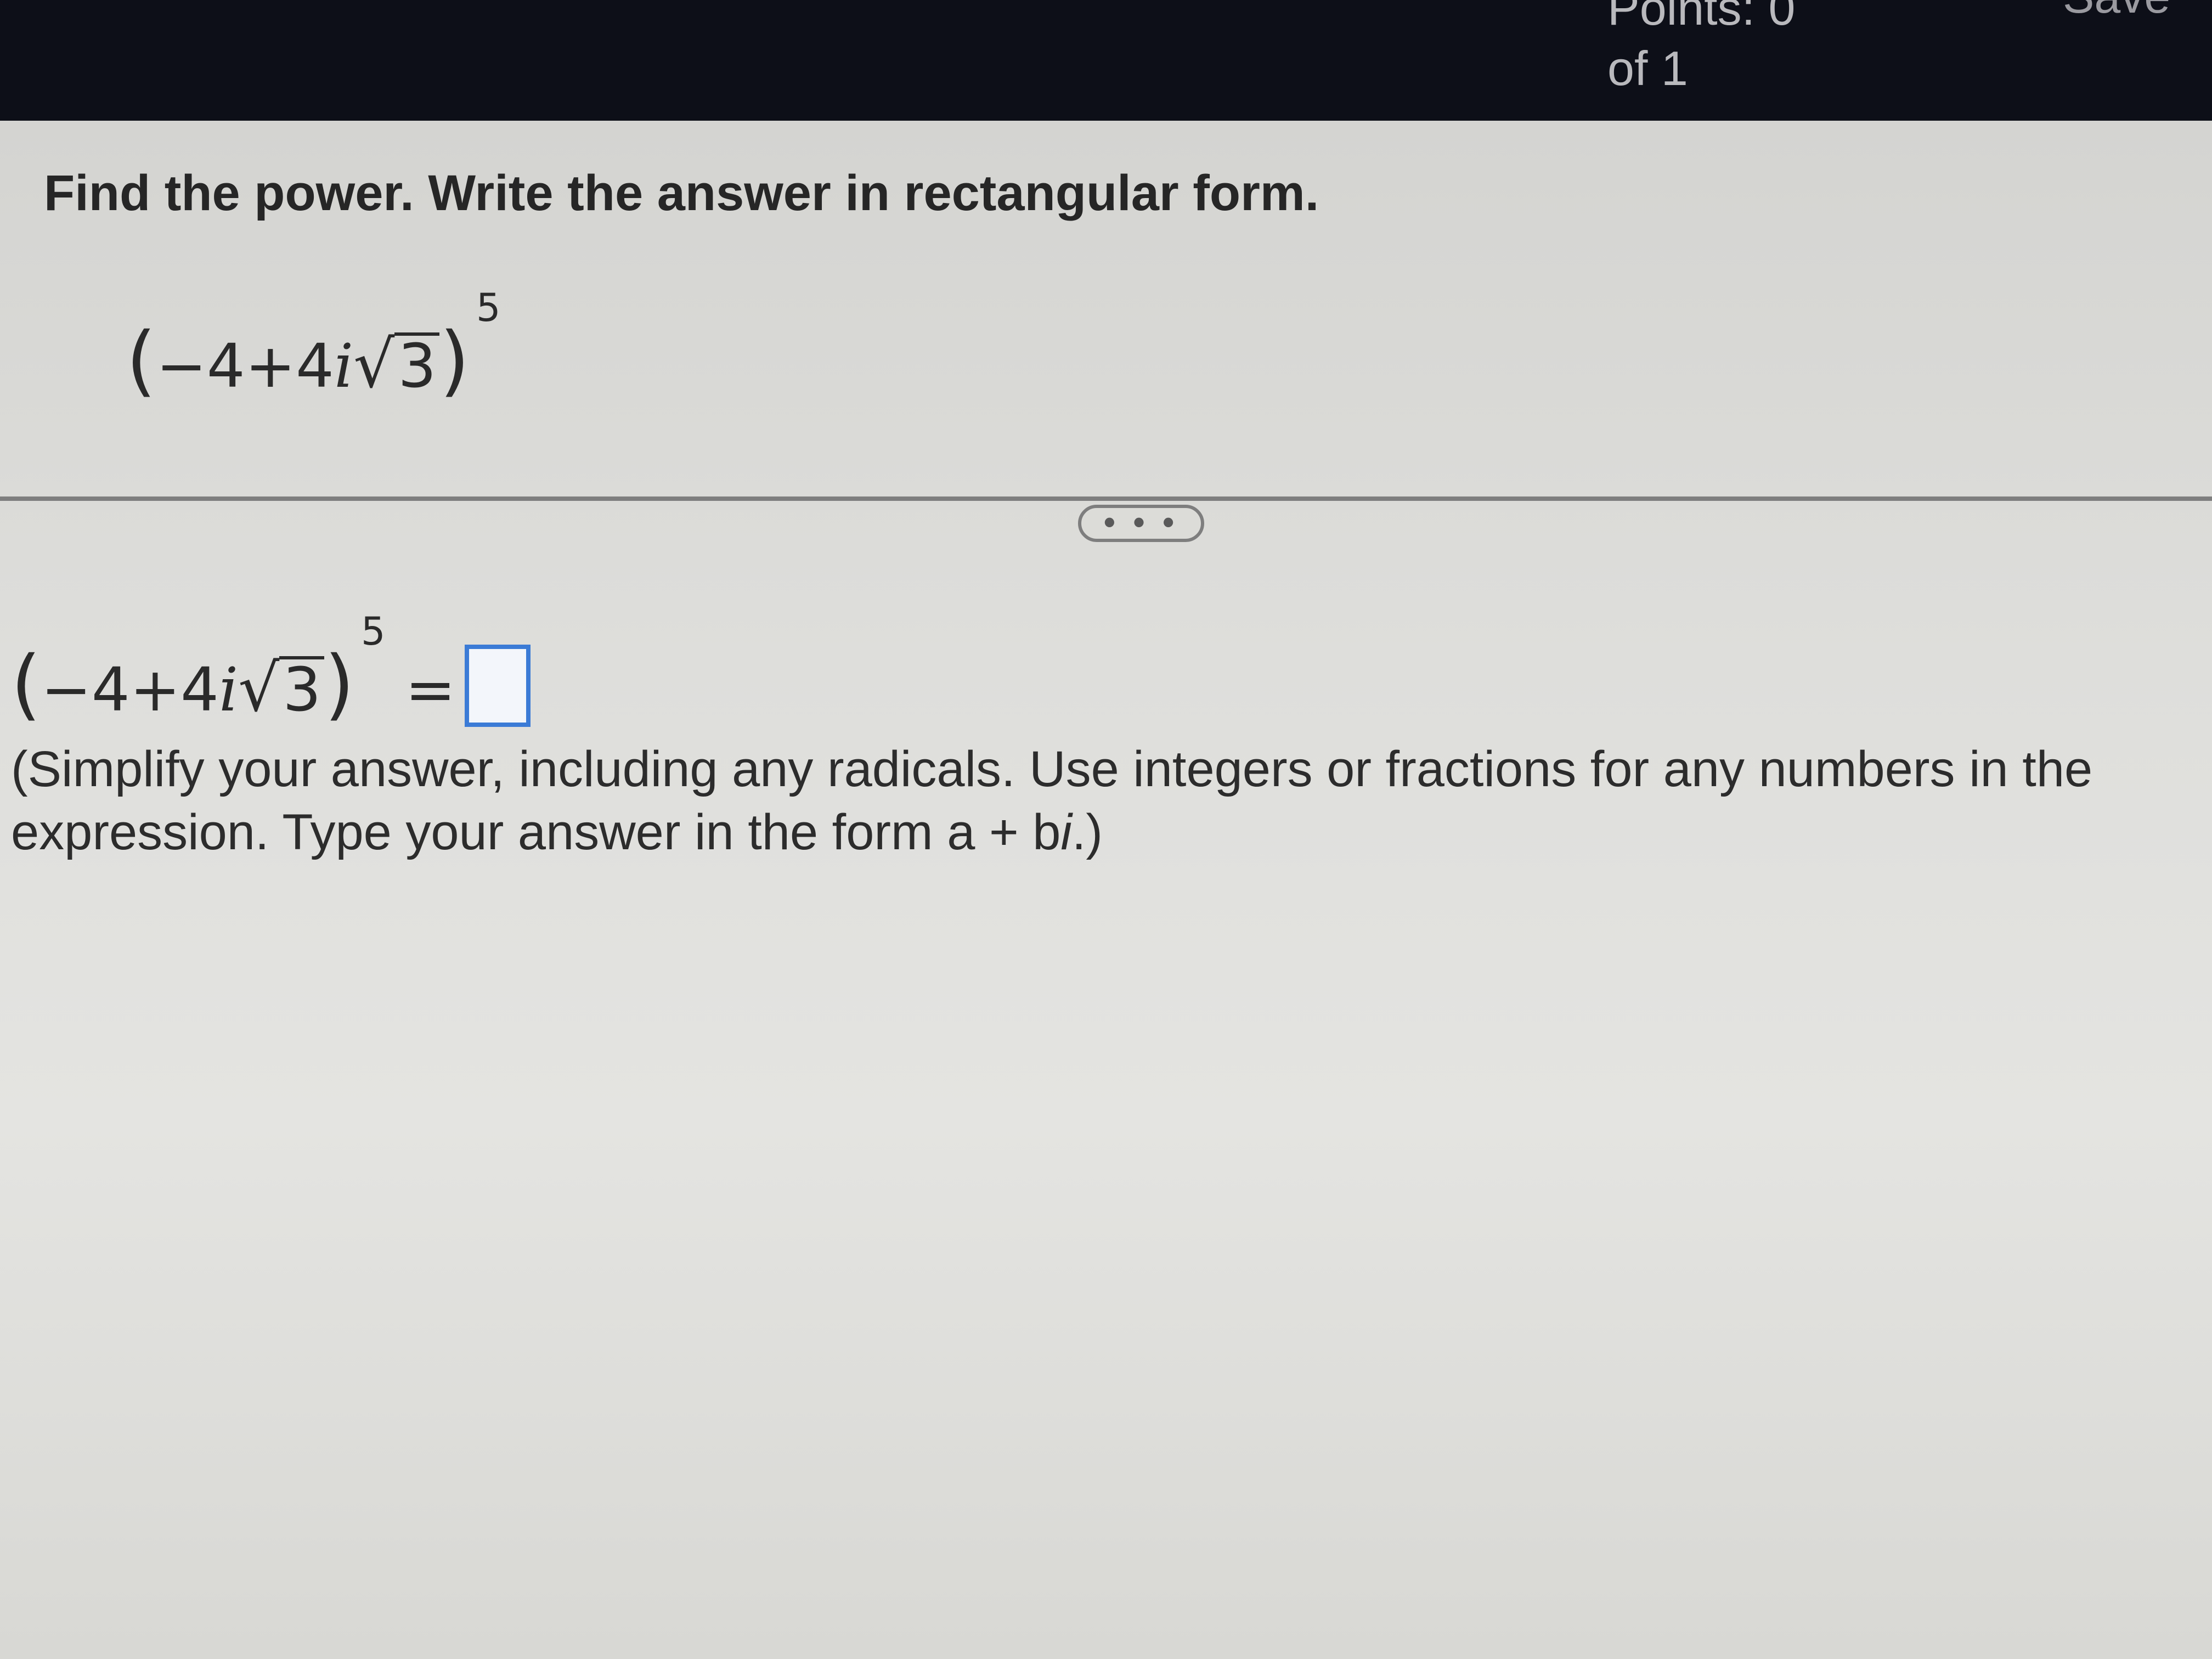 This screenshot has width=2212, height=1659. What do you see at coordinates (430, 689) in the screenshot?
I see `equals-sign: =` at bounding box center [430, 689].